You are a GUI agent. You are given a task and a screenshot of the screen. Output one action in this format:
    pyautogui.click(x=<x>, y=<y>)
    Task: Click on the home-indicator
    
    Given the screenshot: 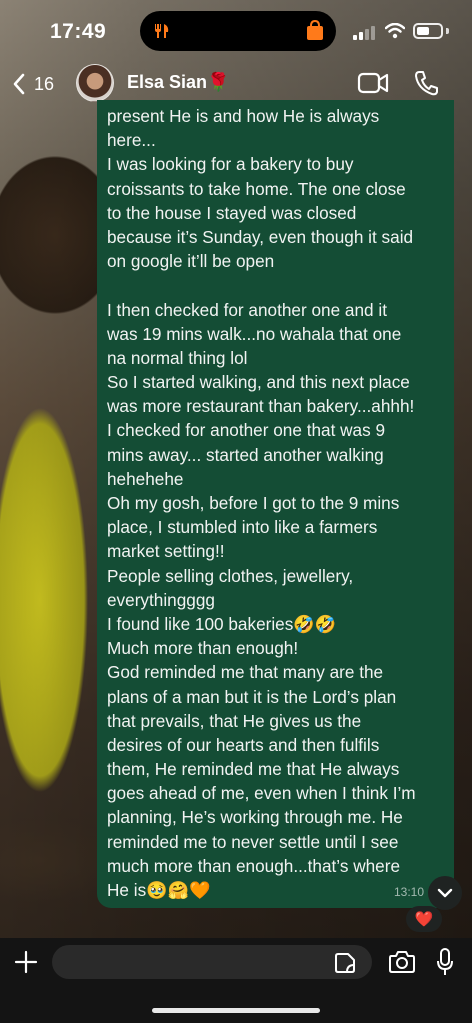 What is the action you would take?
    pyautogui.click(x=236, y=1010)
    